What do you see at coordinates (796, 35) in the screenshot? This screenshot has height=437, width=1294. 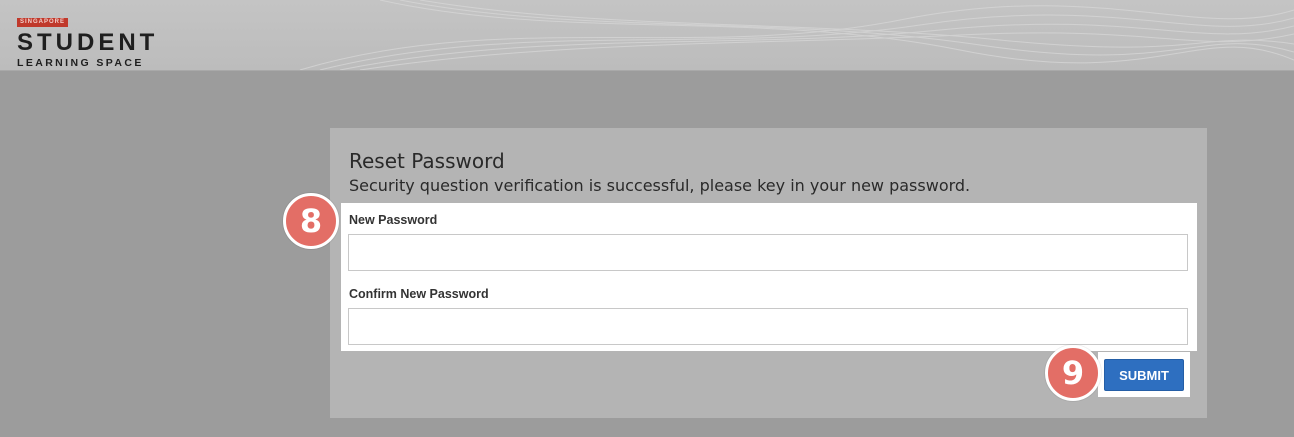 I see `header-wave-pattern` at bounding box center [796, 35].